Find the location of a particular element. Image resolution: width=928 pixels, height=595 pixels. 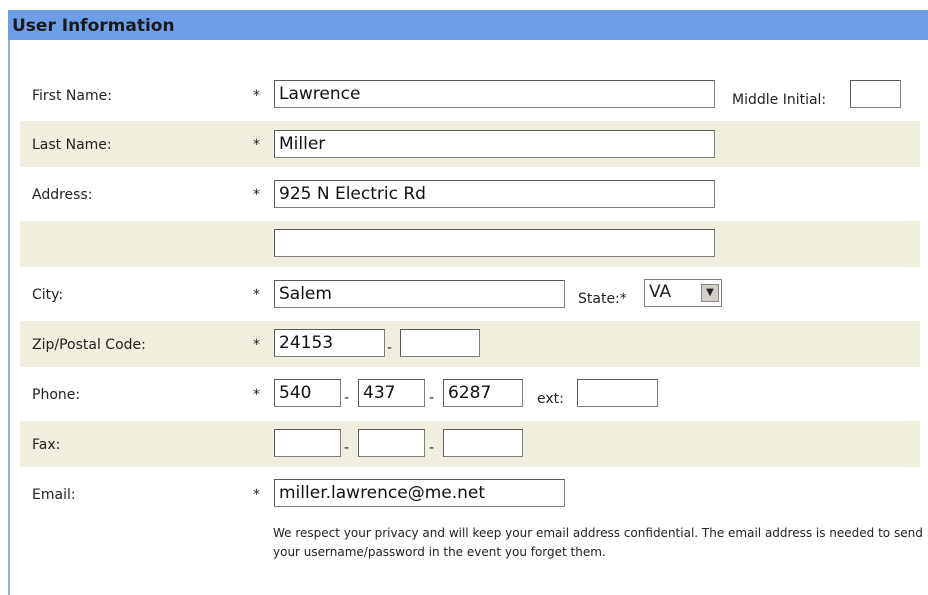

first-name-label: First Name: is located at coordinates (72, 96).